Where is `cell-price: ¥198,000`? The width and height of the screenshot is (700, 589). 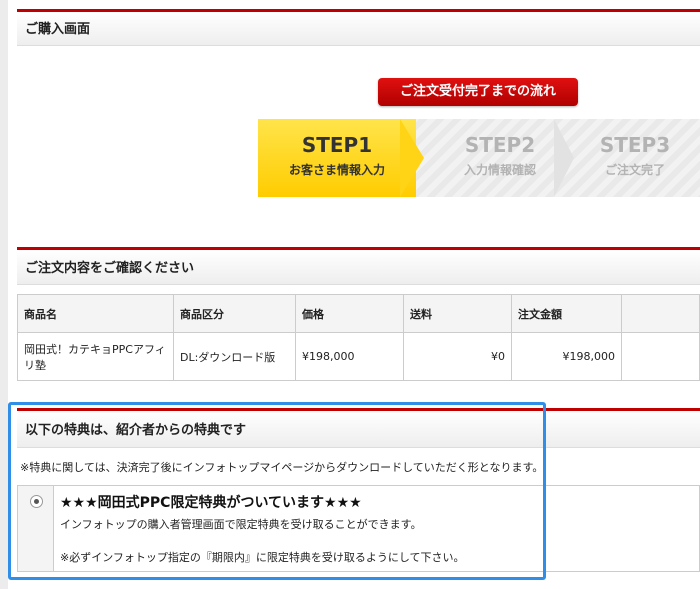
cell-price: ¥198,000 is located at coordinates (349, 356).